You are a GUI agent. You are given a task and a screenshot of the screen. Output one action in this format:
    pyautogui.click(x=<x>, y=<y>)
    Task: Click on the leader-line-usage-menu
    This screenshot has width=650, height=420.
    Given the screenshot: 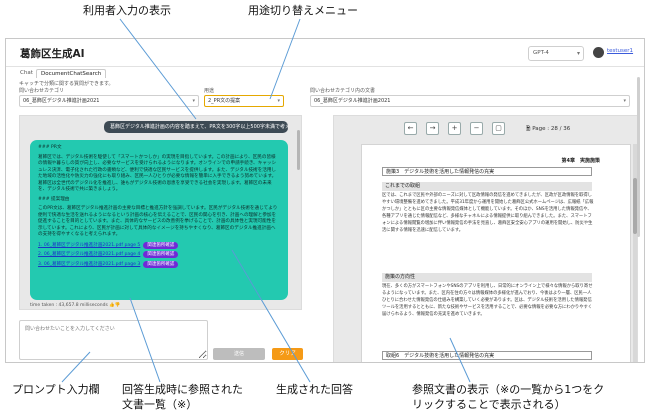 What is the action you would take?
    pyautogui.click(x=285, y=59)
    